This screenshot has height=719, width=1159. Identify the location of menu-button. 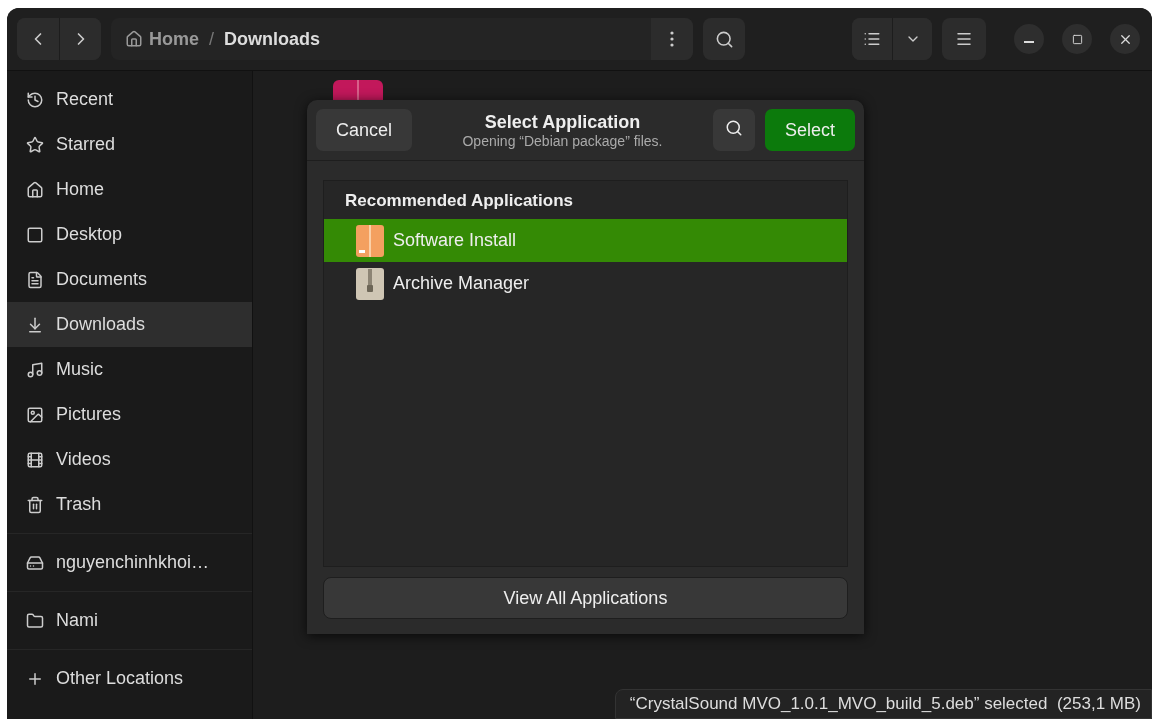
(964, 39).